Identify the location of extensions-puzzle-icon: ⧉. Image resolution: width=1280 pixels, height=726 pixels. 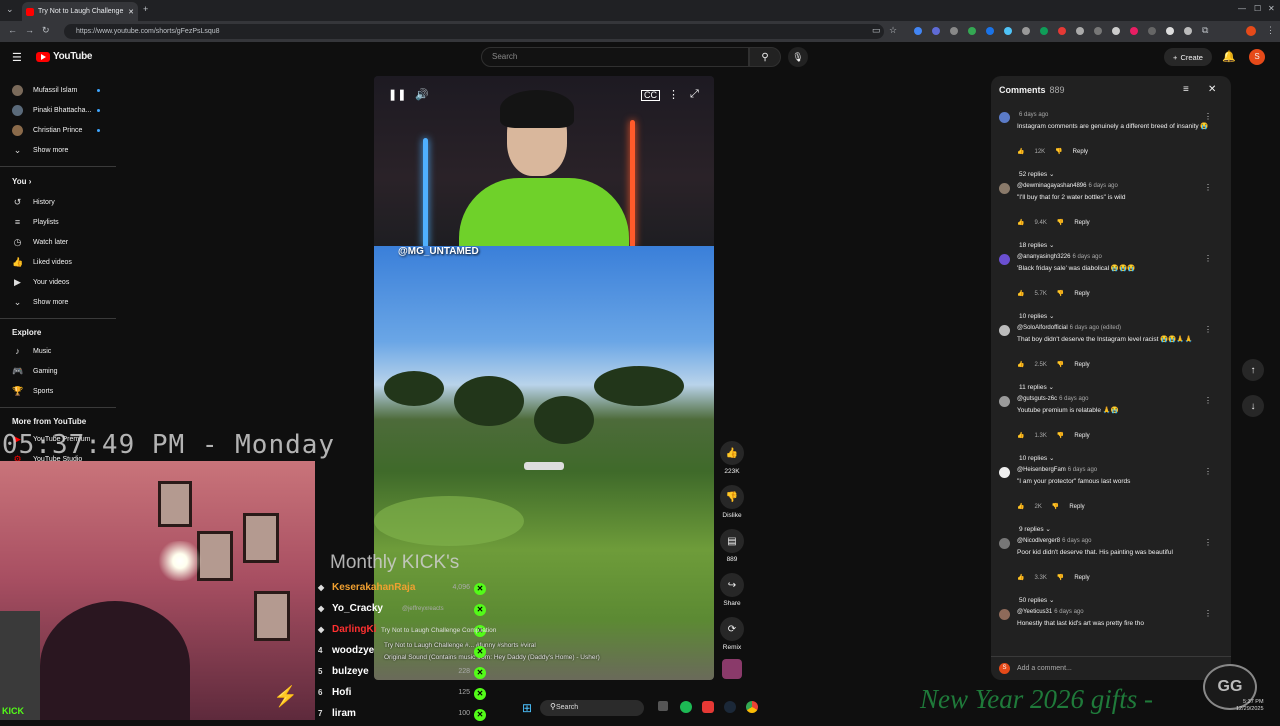
(1205, 30).